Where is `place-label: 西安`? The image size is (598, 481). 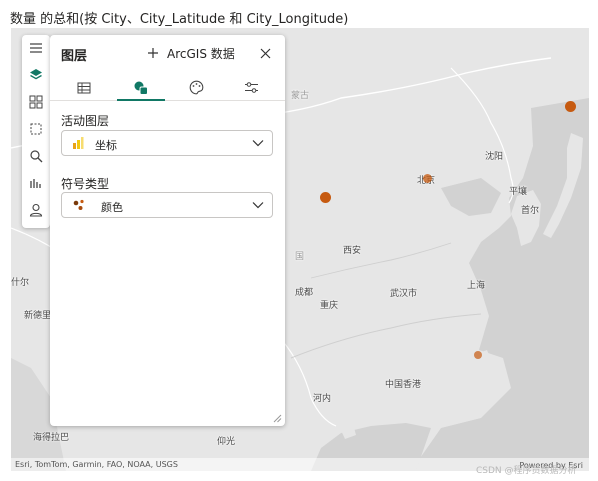
place-label: 西安 is located at coordinates (352, 251).